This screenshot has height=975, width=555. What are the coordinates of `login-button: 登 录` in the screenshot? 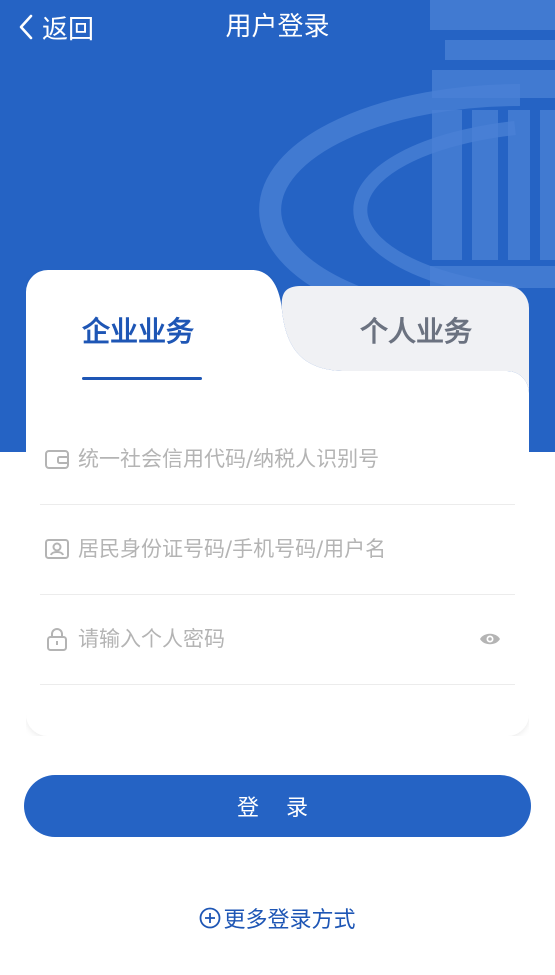 It's located at (277, 806).